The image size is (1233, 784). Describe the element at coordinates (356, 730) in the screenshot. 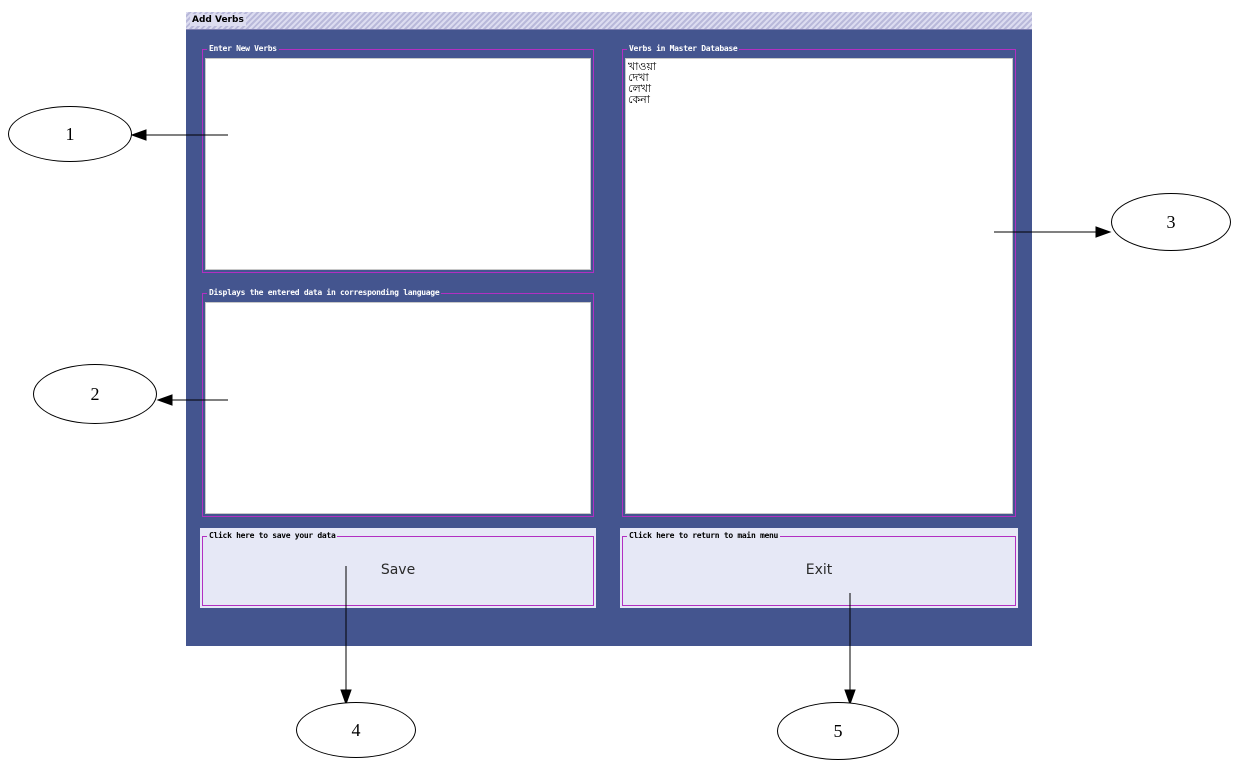

I see `callout-4: 4` at that location.